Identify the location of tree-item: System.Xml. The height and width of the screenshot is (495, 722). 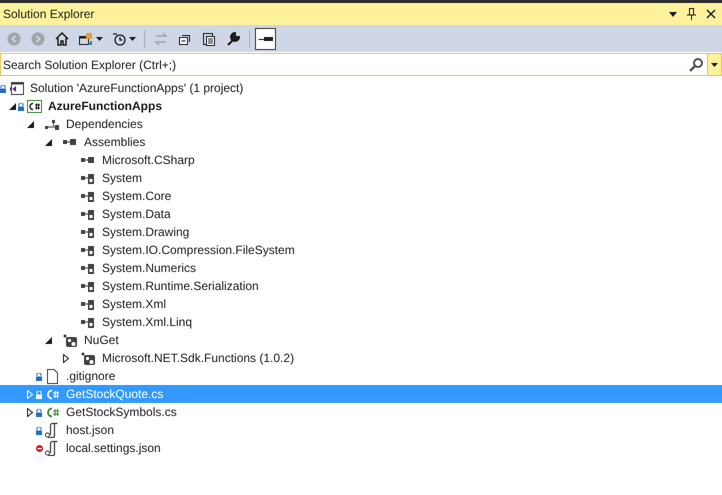
(361, 304).